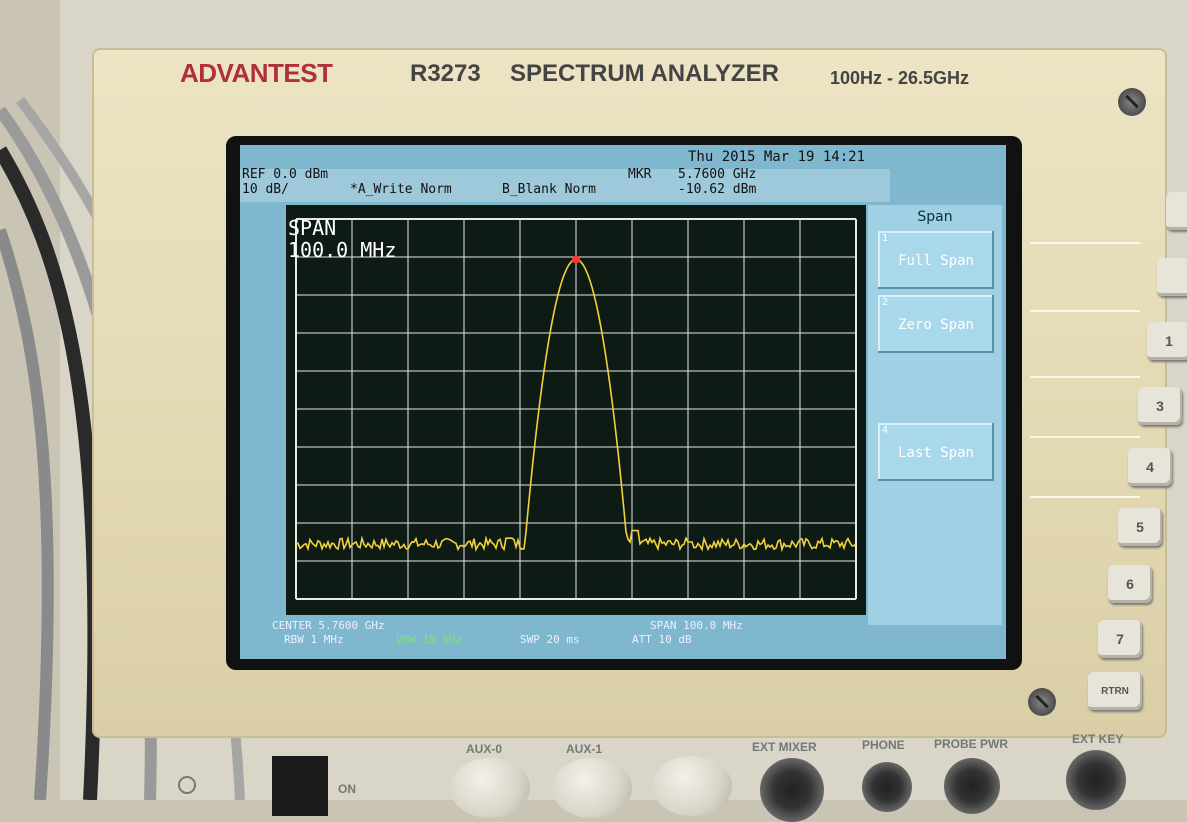  What do you see at coordinates (662, 639) in the screenshot?
I see `attenuation: ATT 10 dB` at bounding box center [662, 639].